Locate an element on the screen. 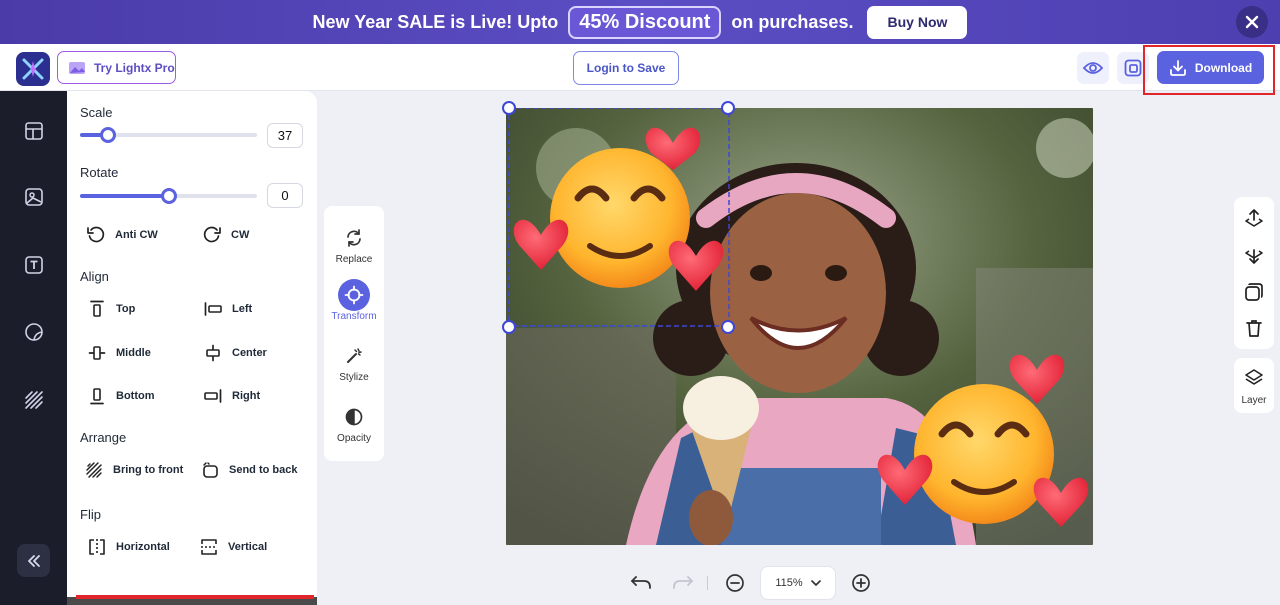 Image resolution: width=1280 pixels, height=605 pixels. layers-icon is located at coordinates (1254, 378).